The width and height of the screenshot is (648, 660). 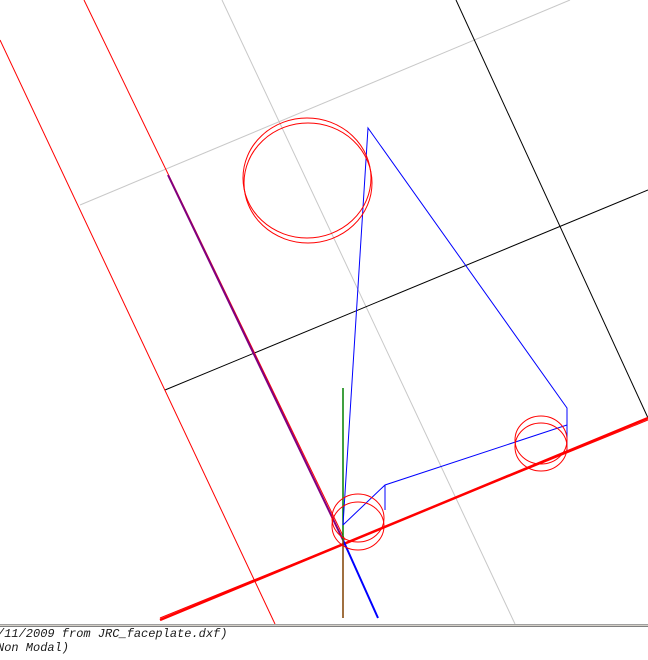 I want to click on hole-circle-large, so click(x=307, y=178).